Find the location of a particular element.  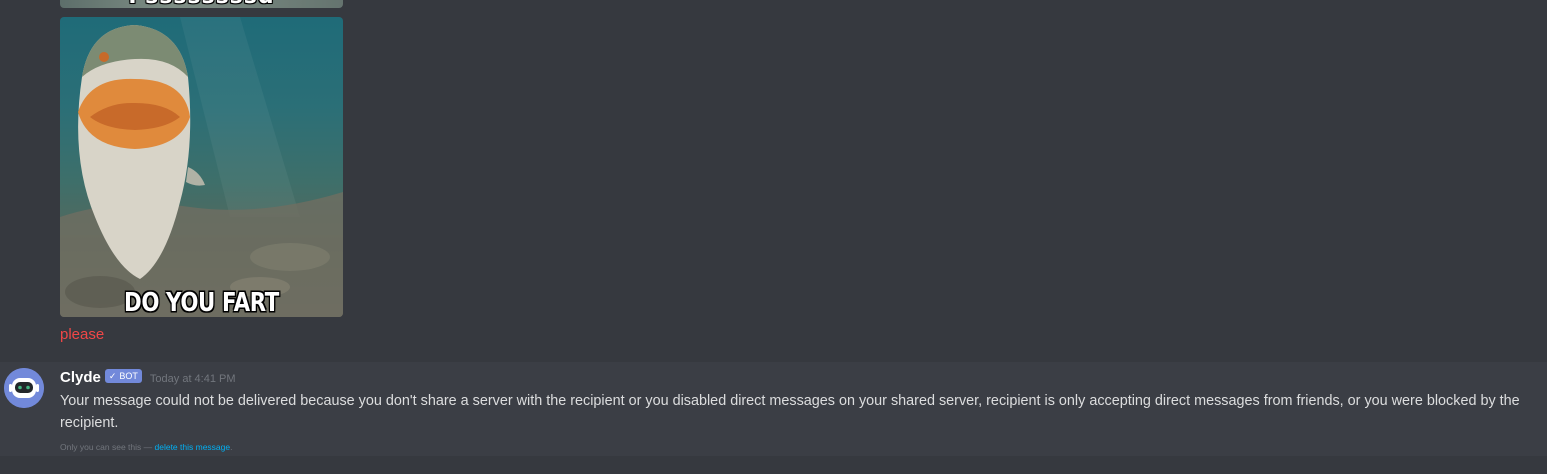

clyde-robot-icon is located at coordinates (24, 388).